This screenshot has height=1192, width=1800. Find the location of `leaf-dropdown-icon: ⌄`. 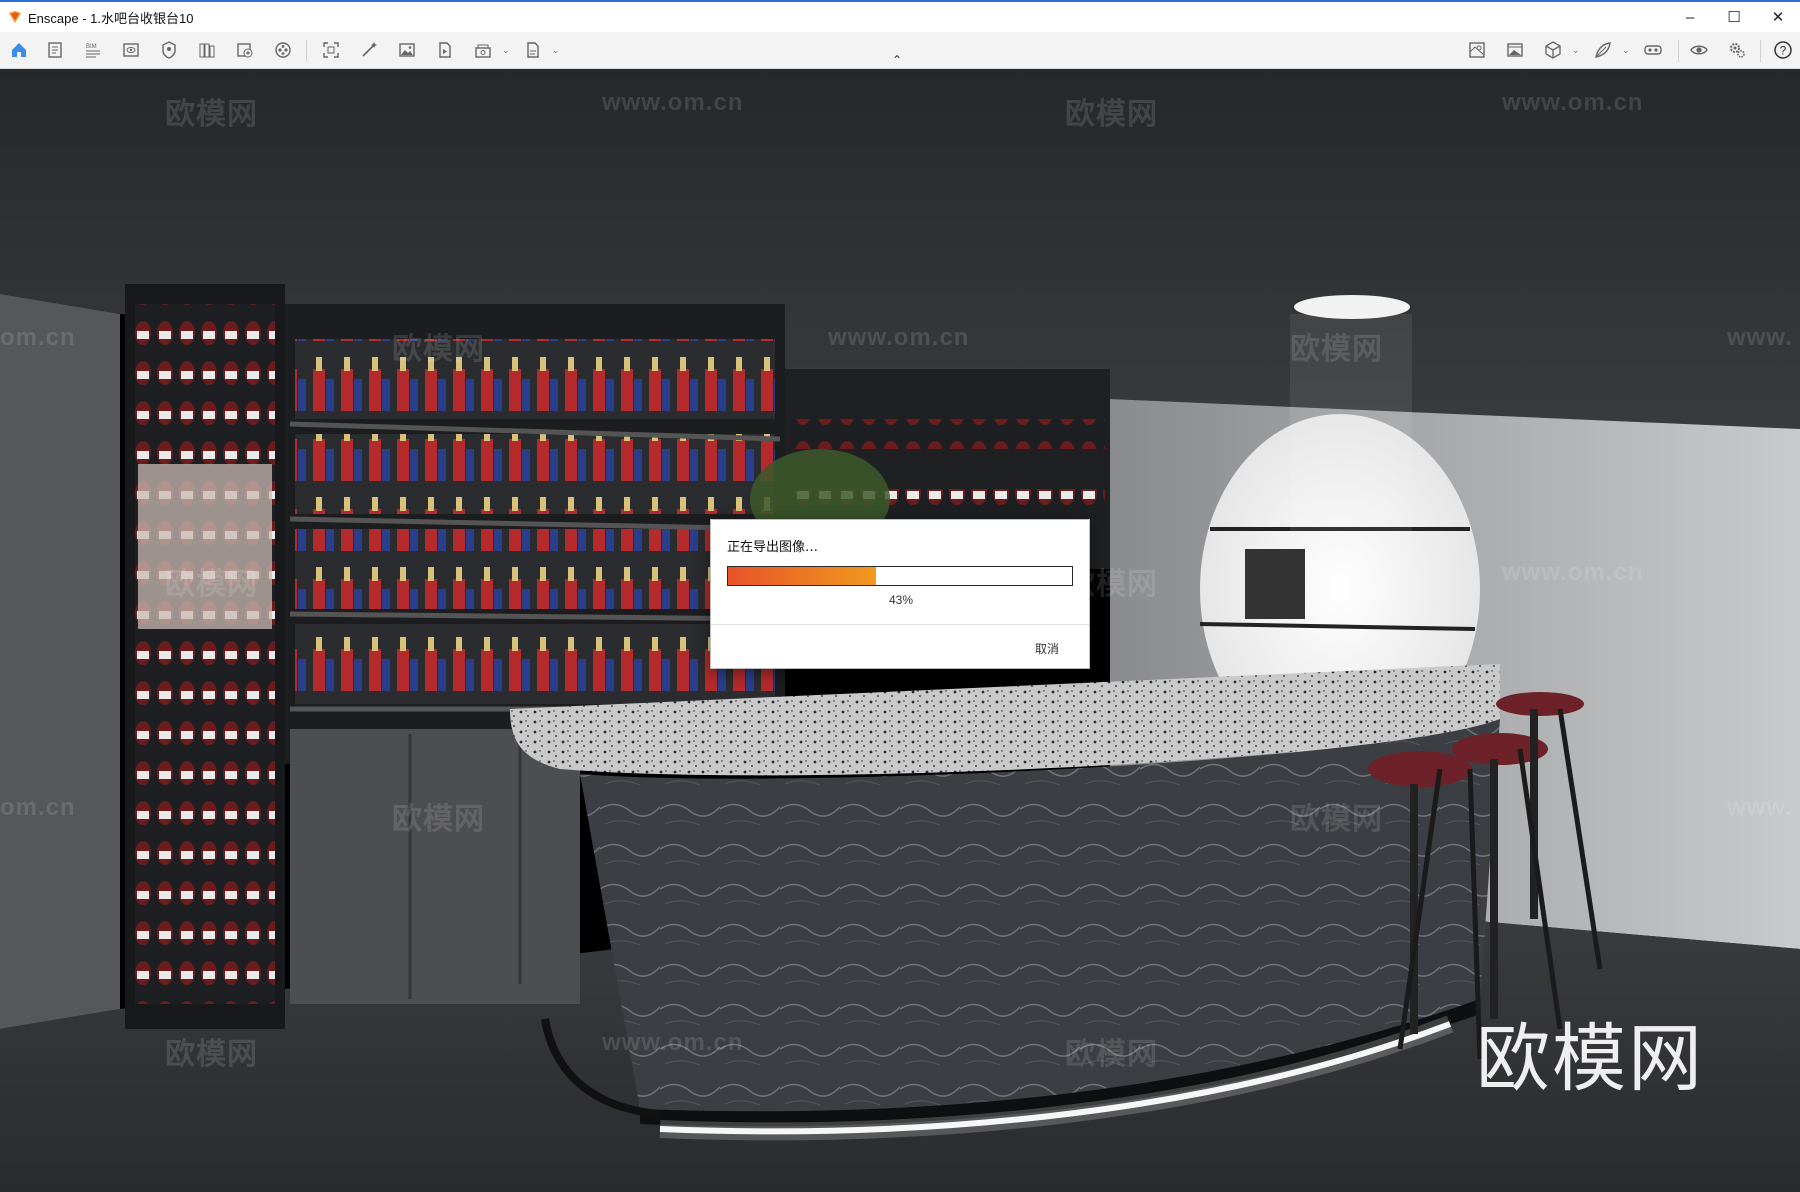

leaf-dropdown-icon: ⌄ is located at coordinates (1626, 50).